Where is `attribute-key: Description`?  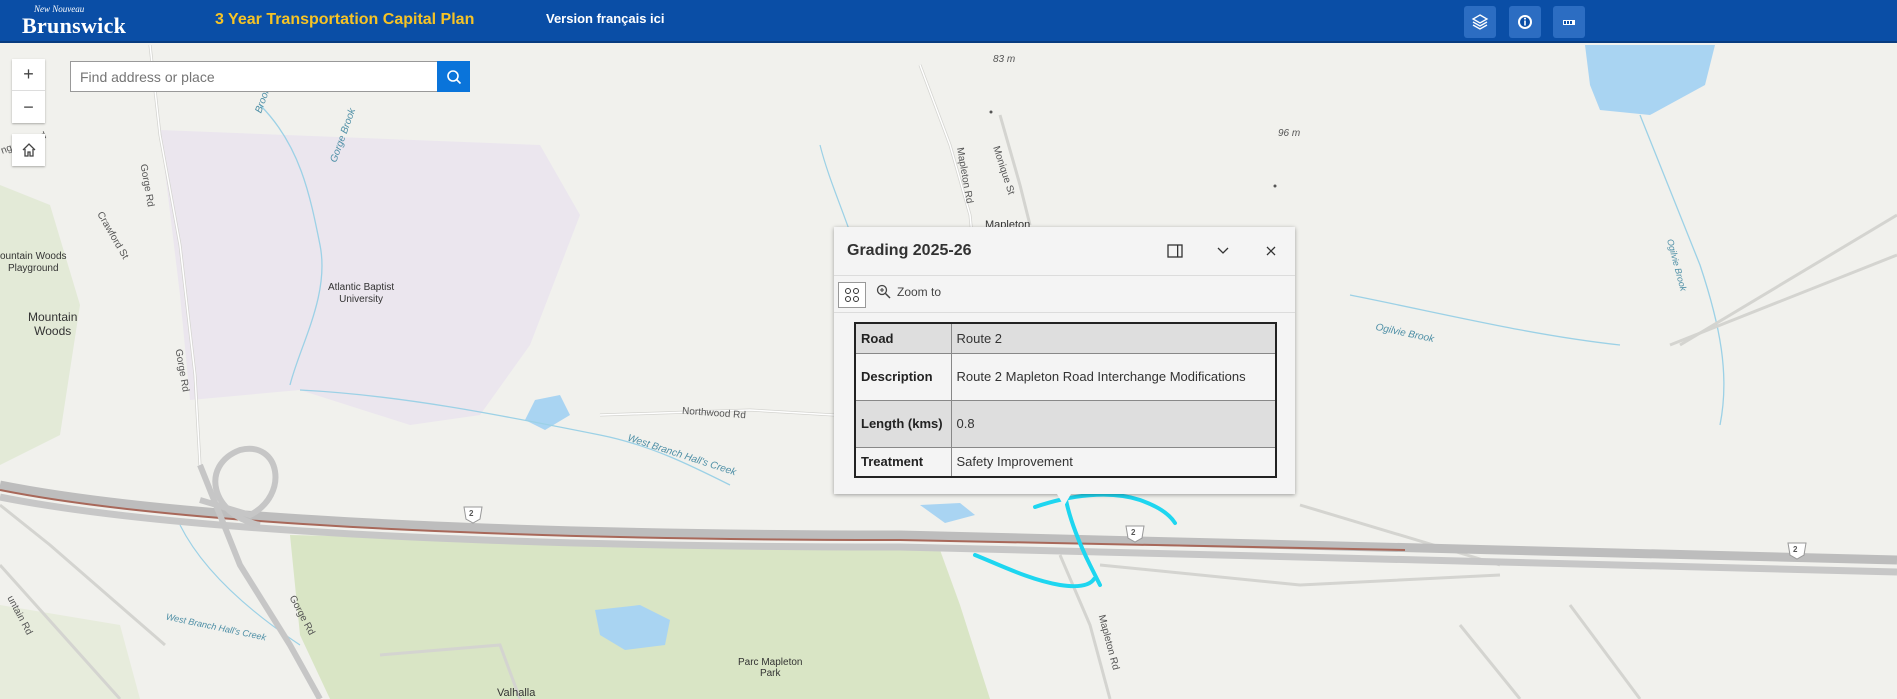
attribute-key: Description is located at coordinates (903, 376).